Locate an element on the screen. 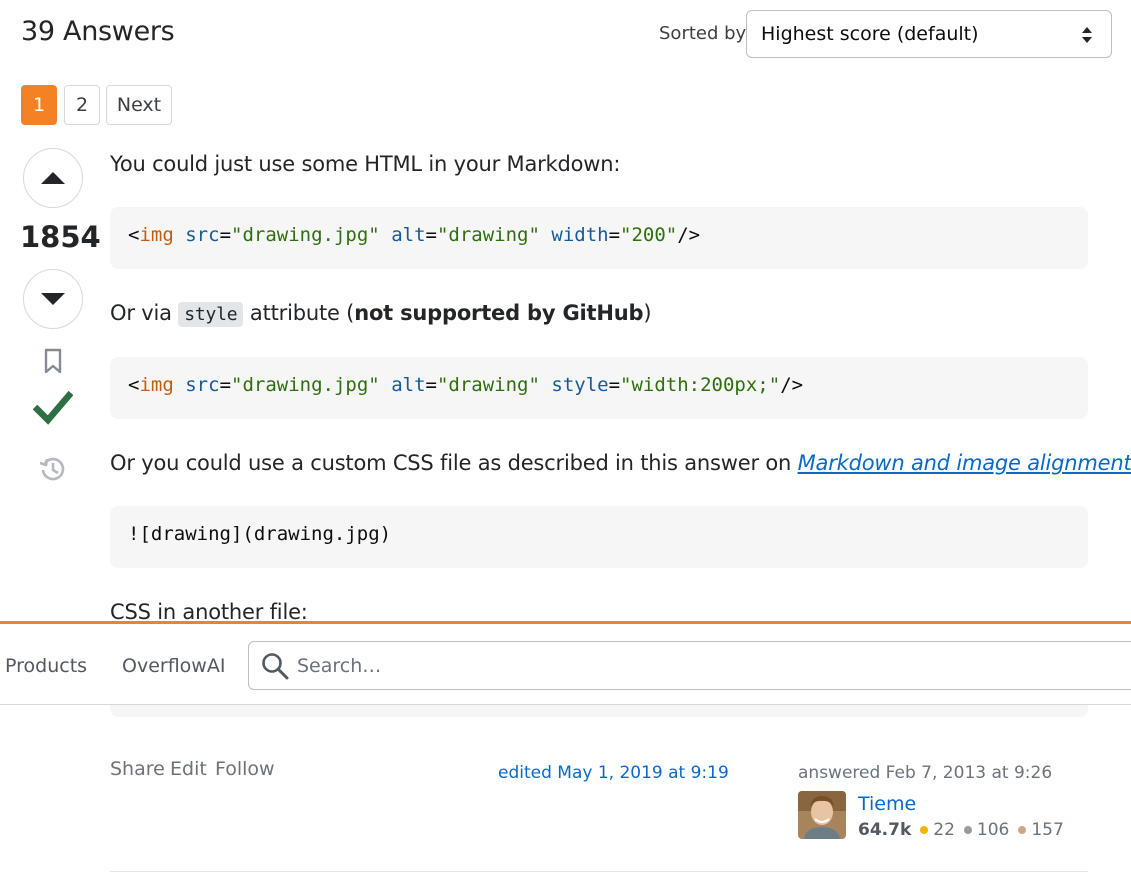  silver-badge-count: 106 is located at coordinates (993, 830).